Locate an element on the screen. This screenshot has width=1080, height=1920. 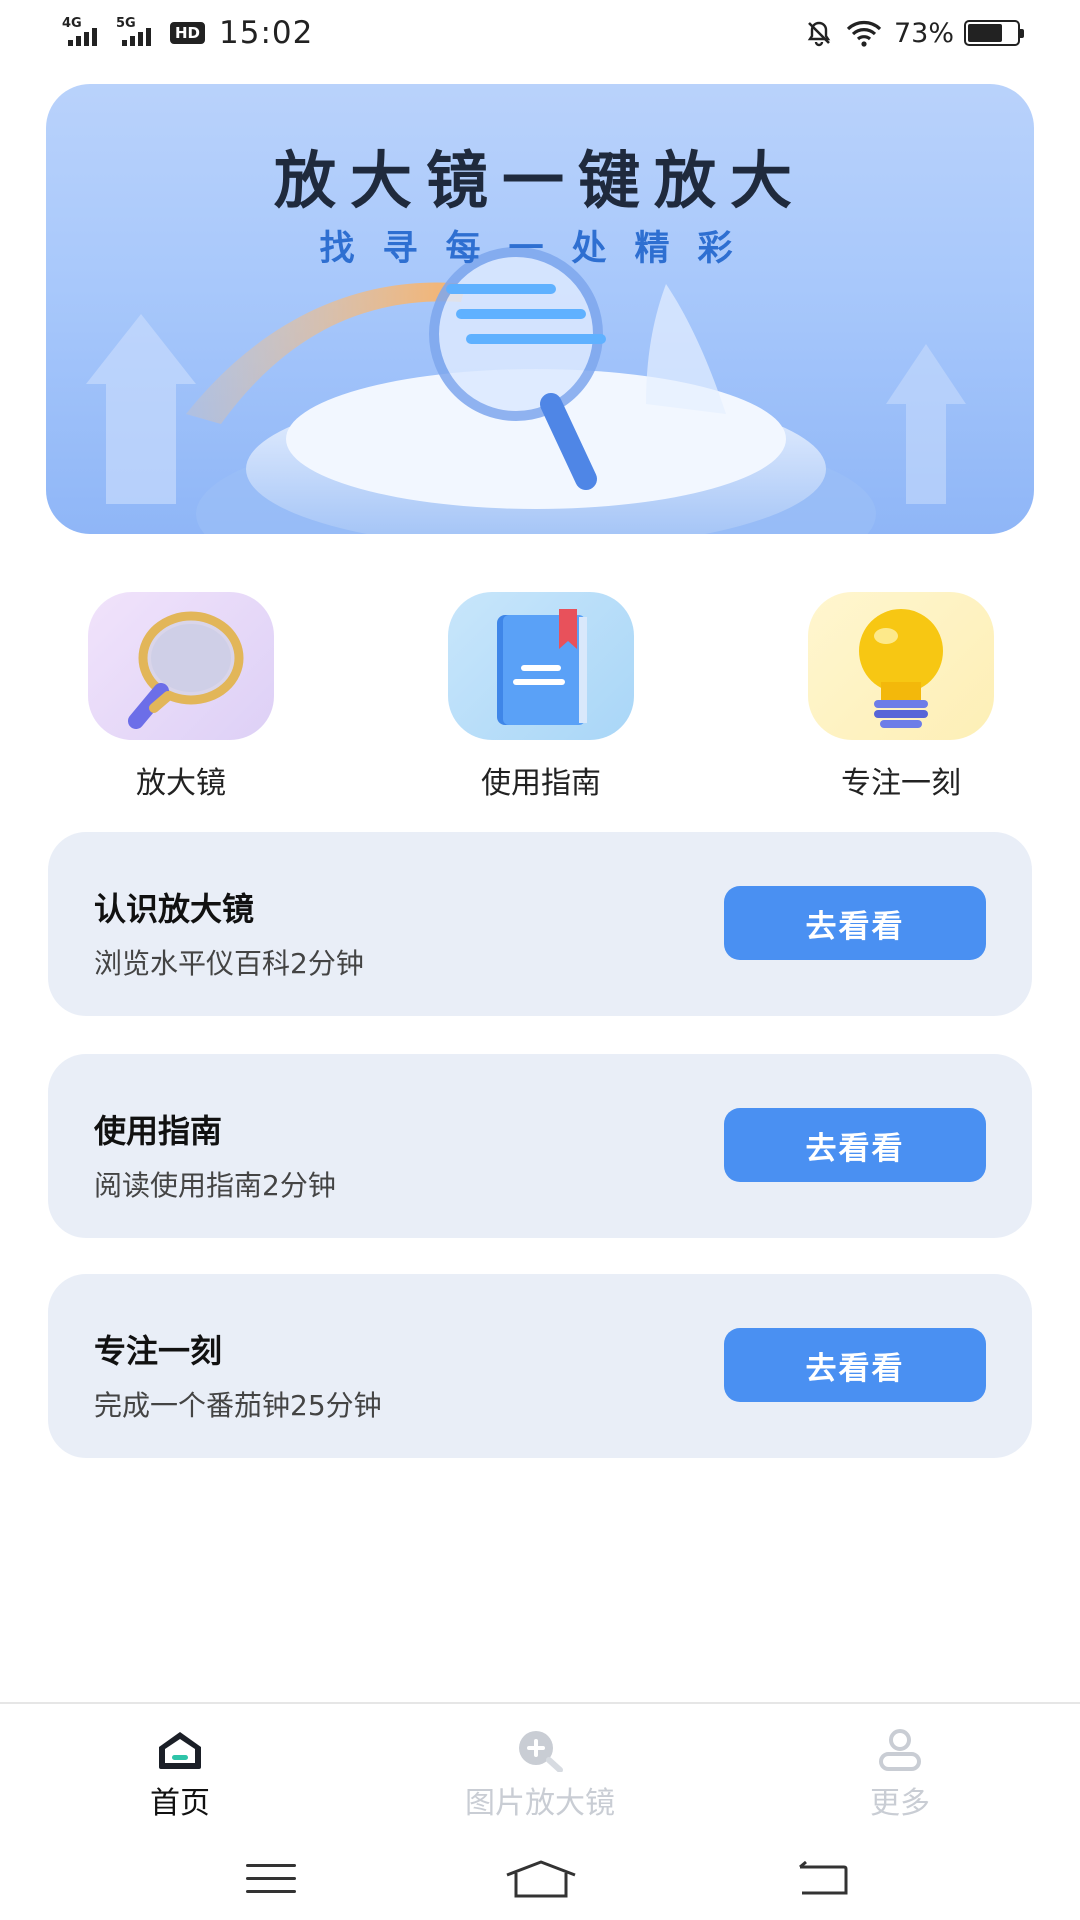
tab-label: 更多 is located at coordinates (900, 1803).